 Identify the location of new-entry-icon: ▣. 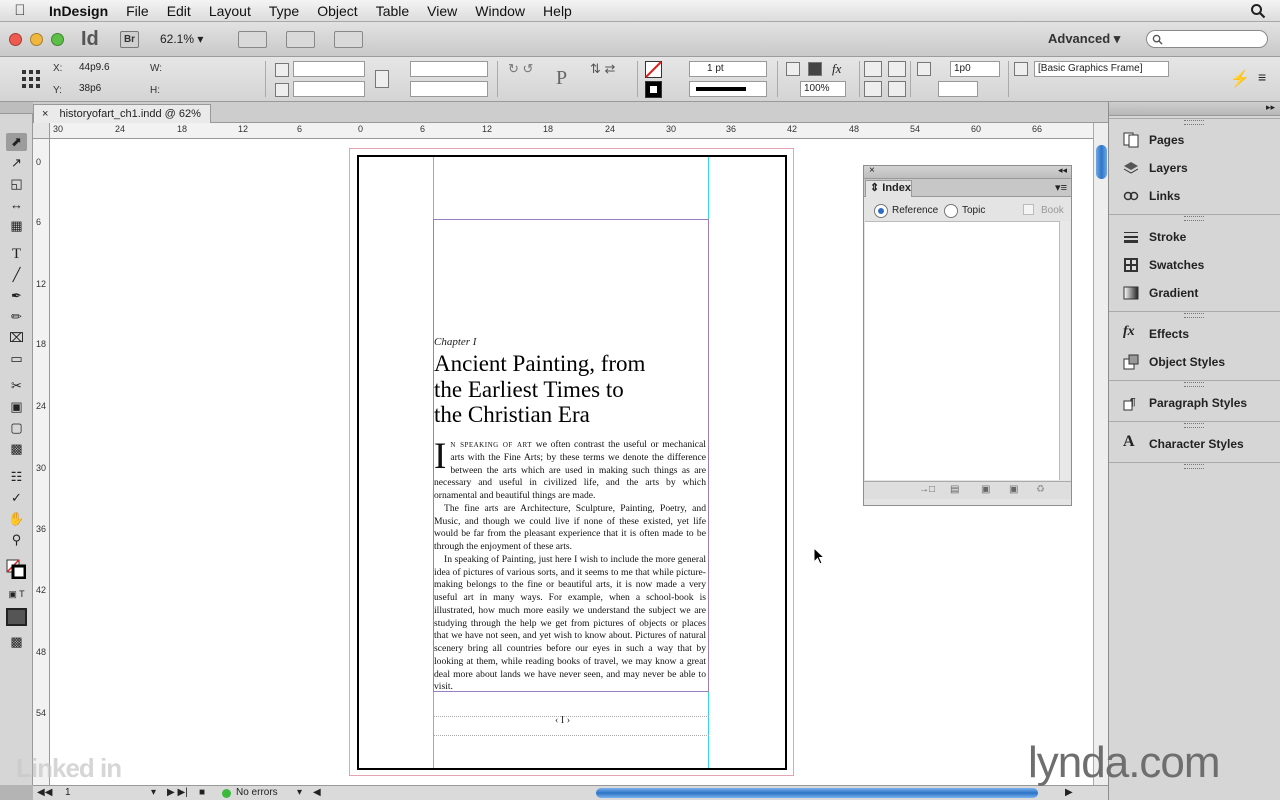
(1013, 489).